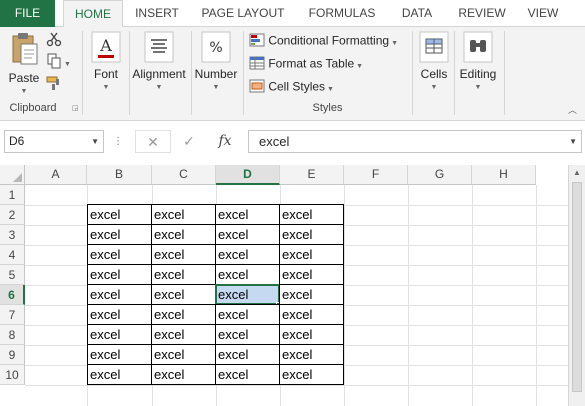 Image resolution: width=585 pixels, height=406 pixels. I want to click on cell-e6: excel, so click(311, 294).